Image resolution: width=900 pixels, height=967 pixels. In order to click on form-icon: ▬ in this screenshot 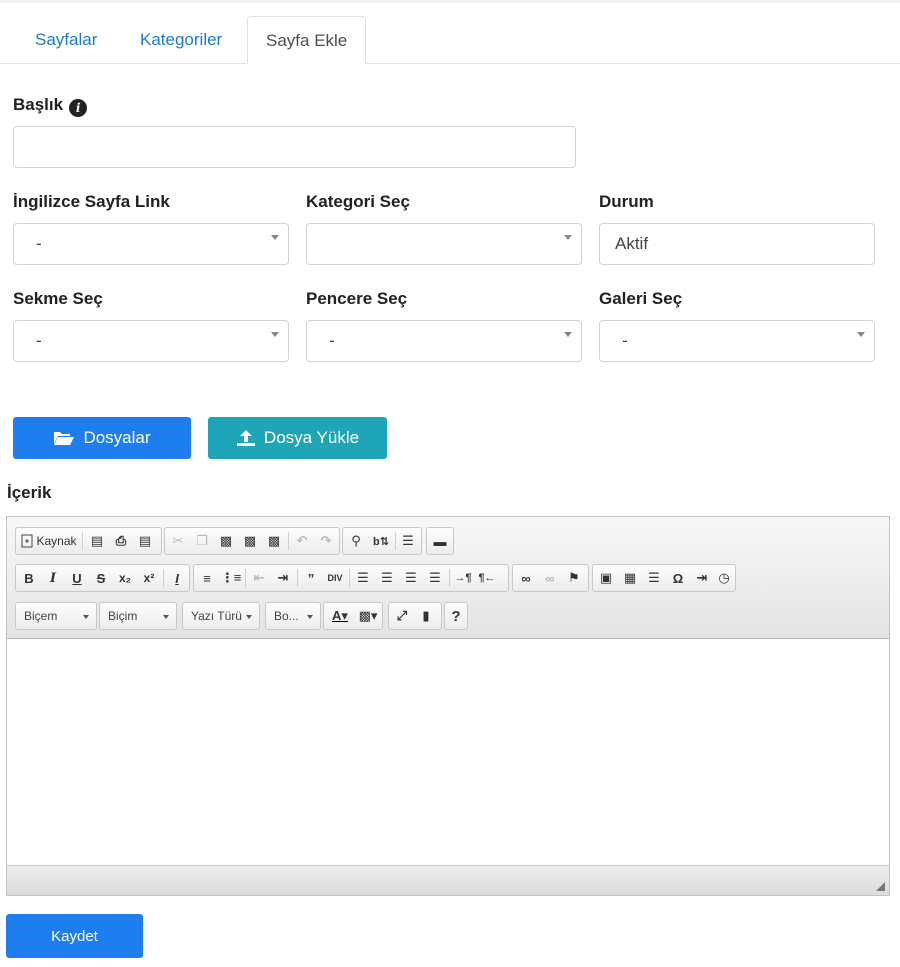, I will do `click(440, 541)`.